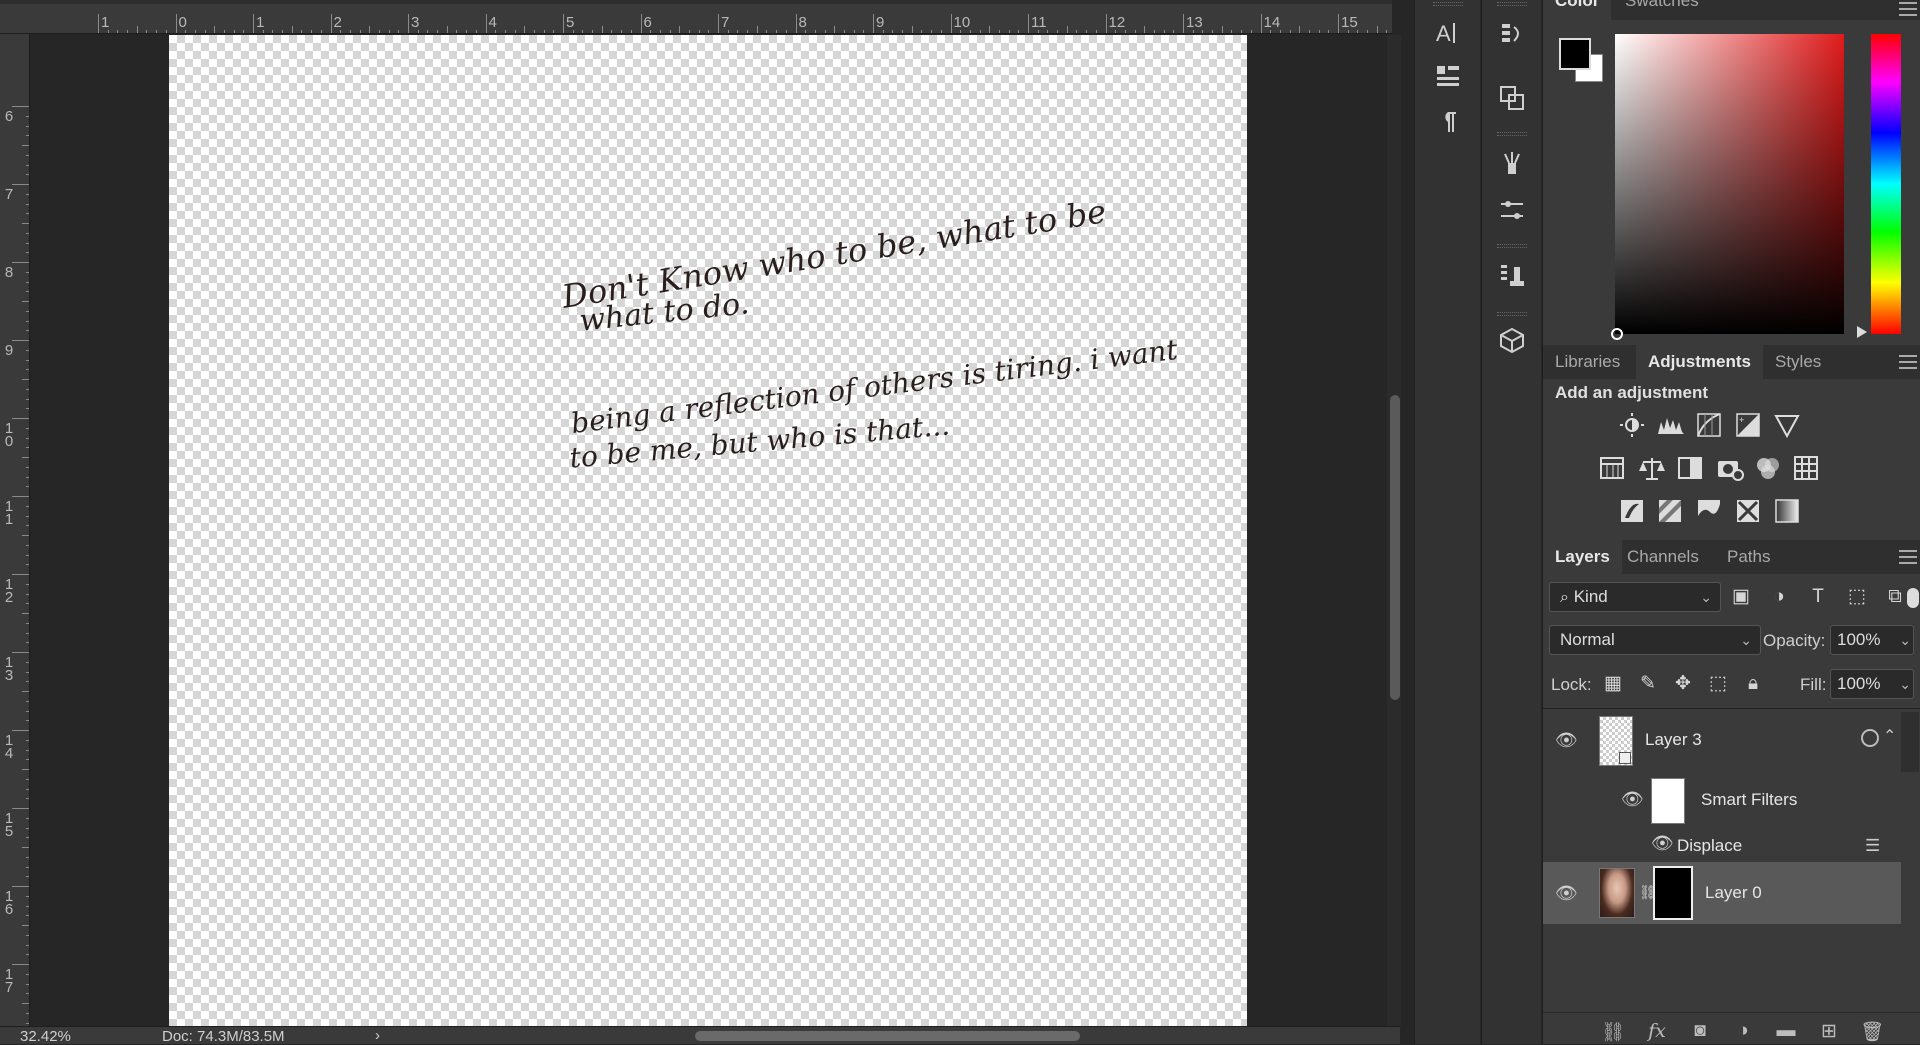 The width and height of the screenshot is (1920, 1045). Describe the element at coordinates (1663, 557) in the screenshot. I see `tab-channels: Channels` at that location.